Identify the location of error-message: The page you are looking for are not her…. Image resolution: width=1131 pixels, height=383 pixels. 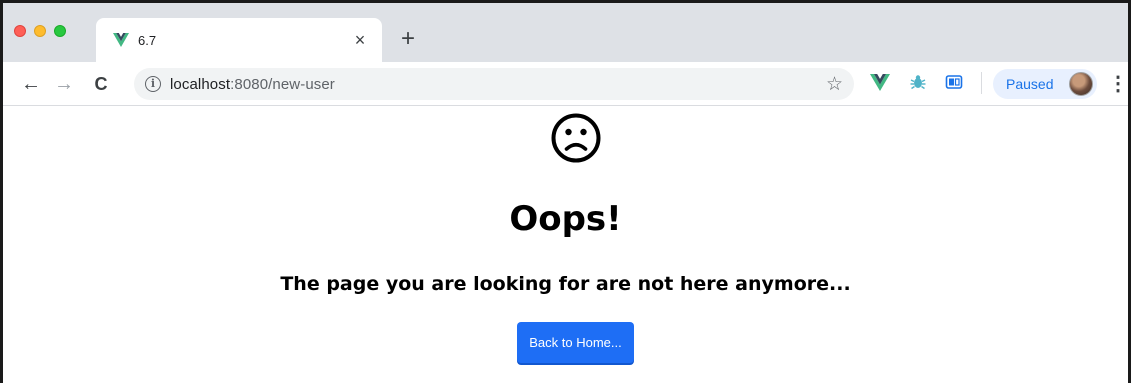
(565, 284).